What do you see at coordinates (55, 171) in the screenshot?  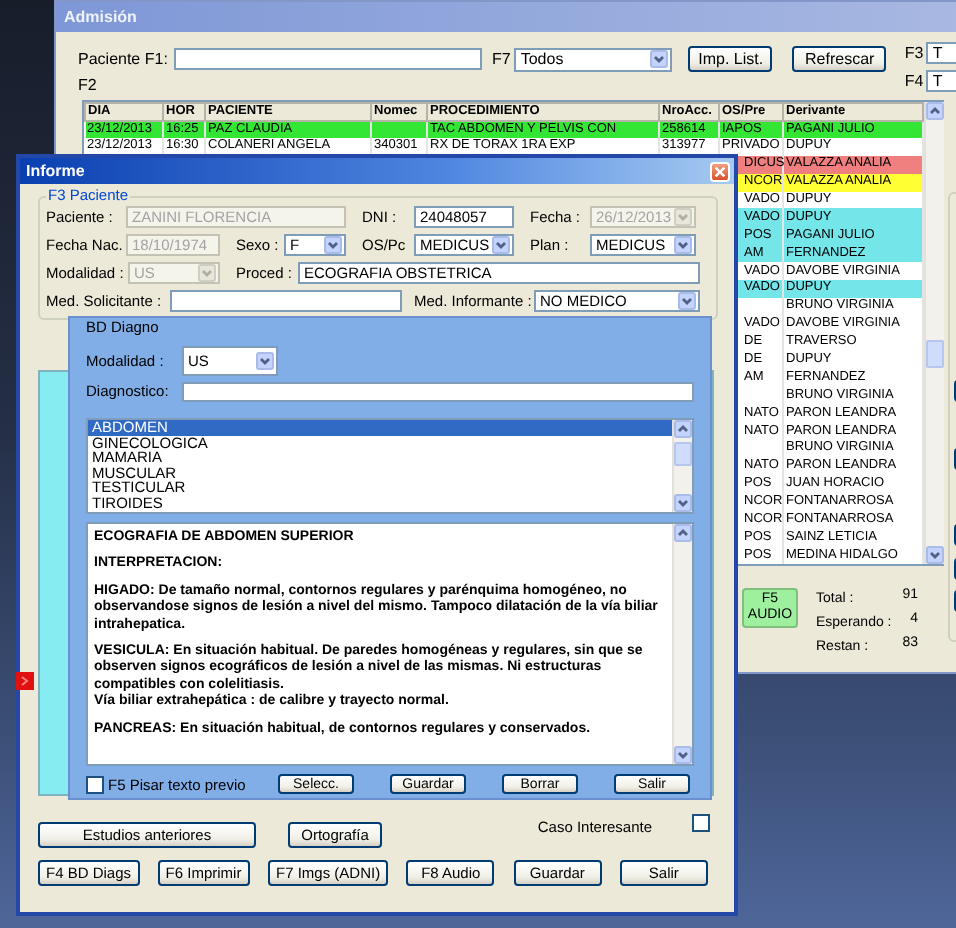 I see `window-title: Informe` at bounding box center [55, 171].